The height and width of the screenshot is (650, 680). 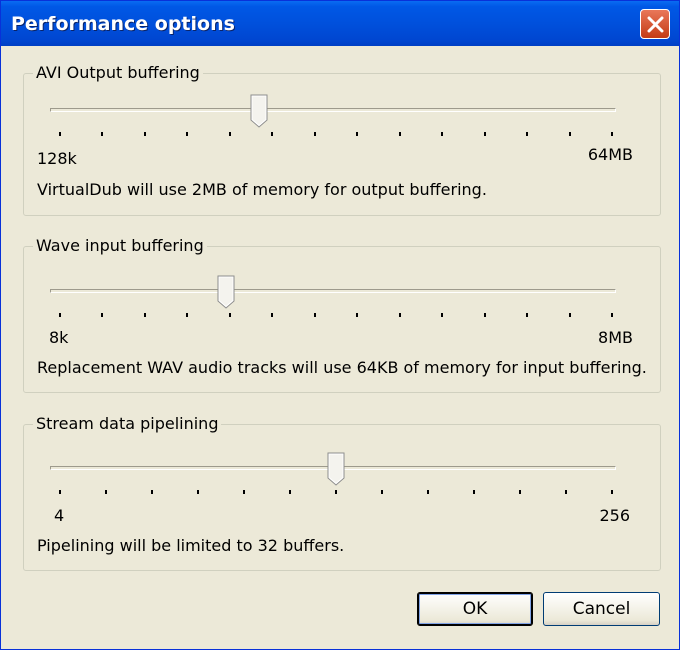 I want to click on title-bar: Performance options, so click(x=340, y=23).